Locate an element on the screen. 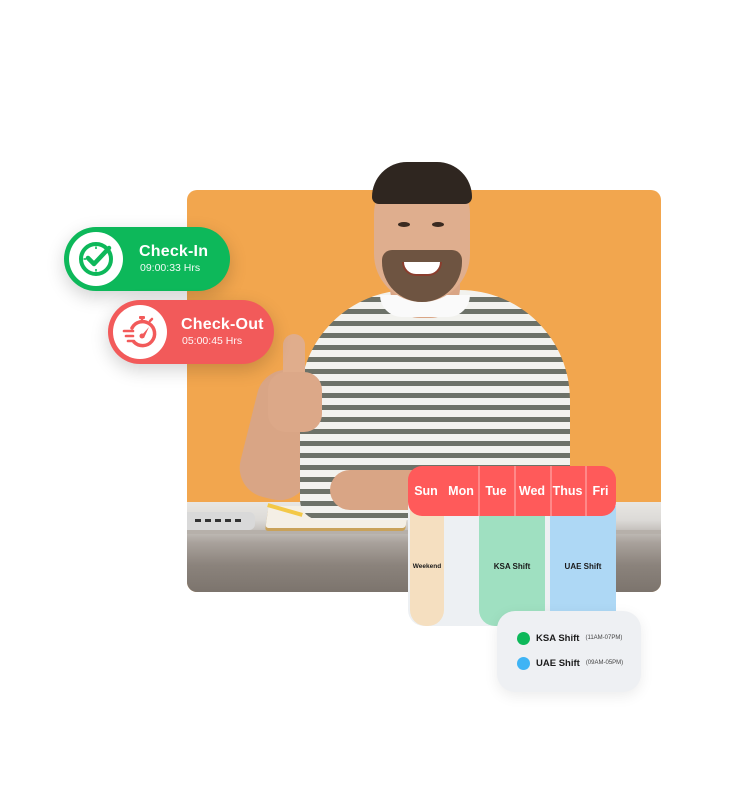 The height and width of the screenshot is (788, 756). check-out-badge: Check-Out 05:00:45 Hrs is located at coordinates (191, 332).